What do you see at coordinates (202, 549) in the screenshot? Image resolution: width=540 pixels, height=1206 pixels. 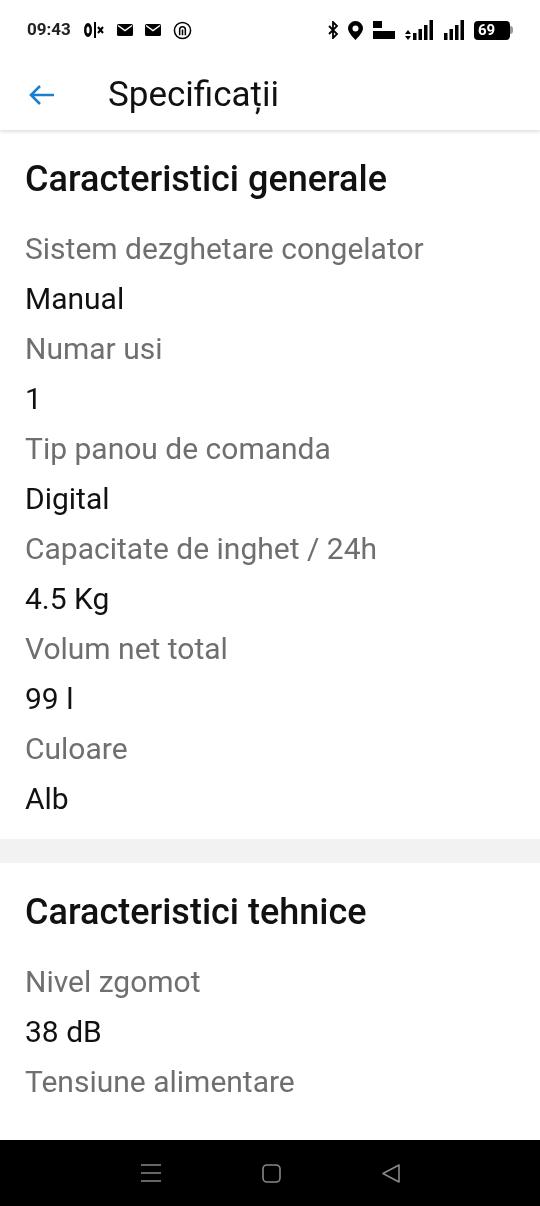 I see `spec-label: Capacitate de inghet / 24h` at bounding box center [202, 549].